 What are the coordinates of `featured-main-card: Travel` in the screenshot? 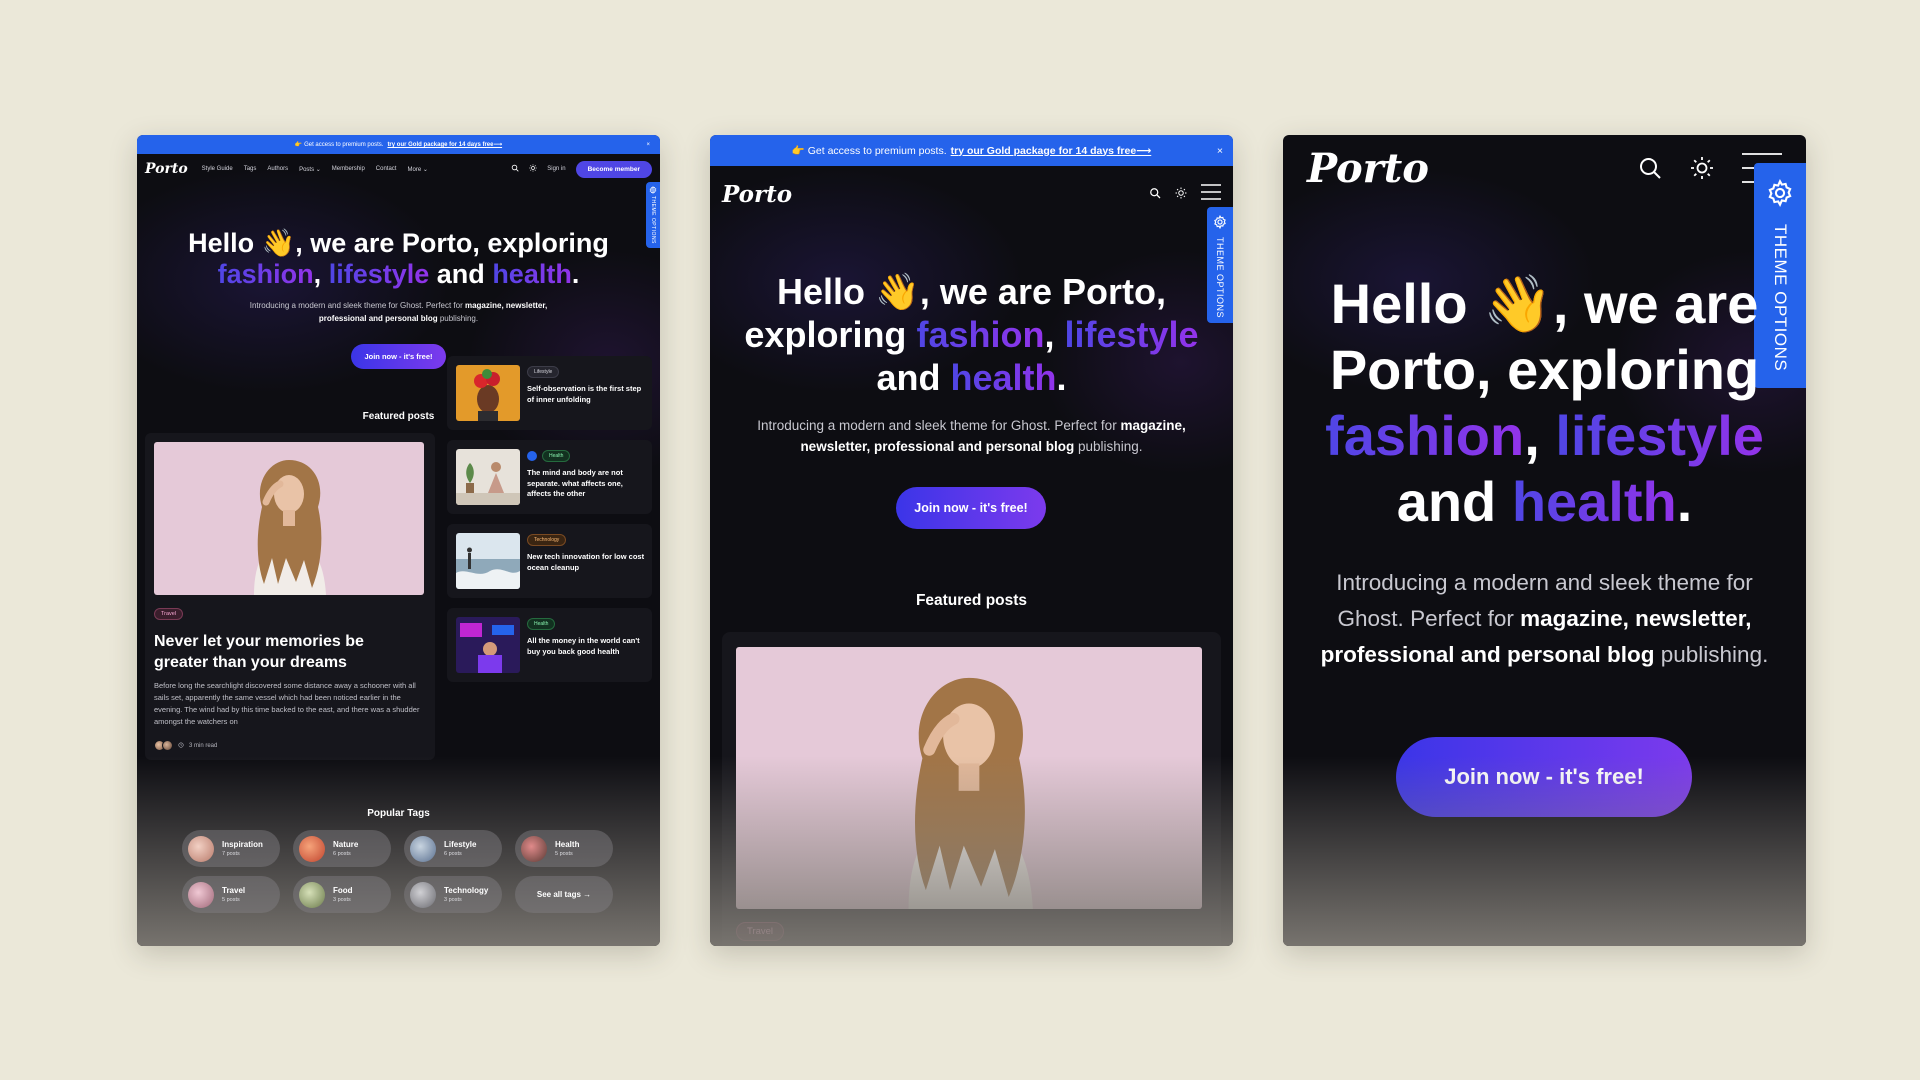 It's located at (971, 789).